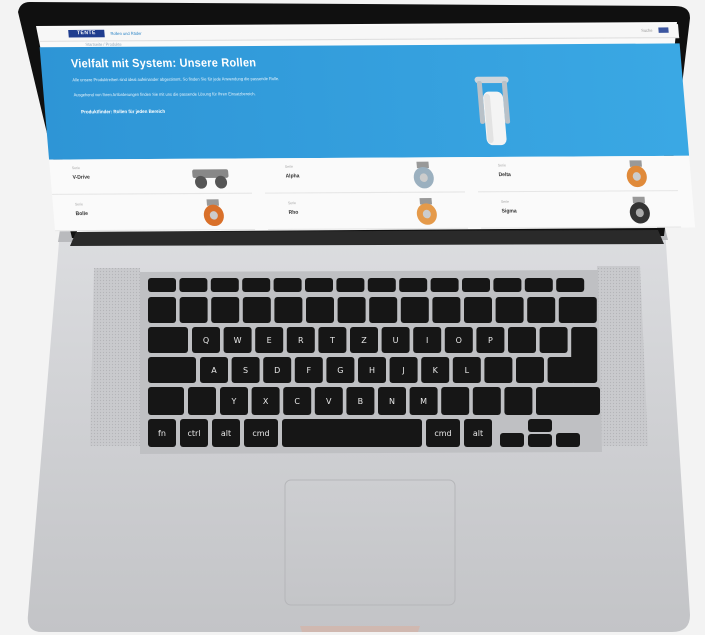 This screenshot has width=705, height=635. What do you see at coordinates (568, 401) in the screenshot?
I see `shift-right-key` at bounding box center [568, 401].